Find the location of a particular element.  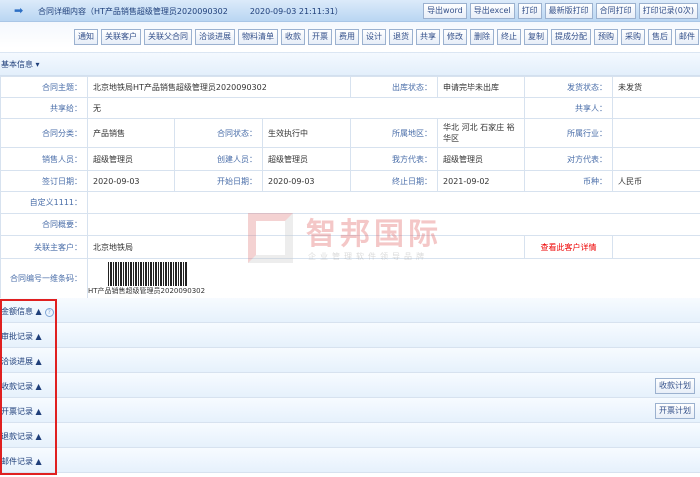

subject-value: 北京地铁局HT产品销售超级管理员2020090302 is located at coordinates (219, 87).